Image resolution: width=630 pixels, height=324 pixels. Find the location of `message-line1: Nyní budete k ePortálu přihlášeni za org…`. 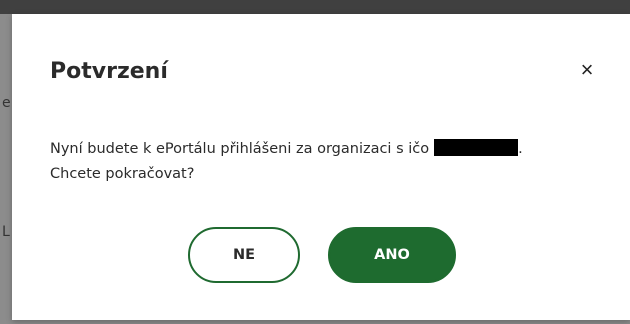

message-line1: Nyní budete k ePortálu přihlášeni za org… is located at coordinates (240, 149).